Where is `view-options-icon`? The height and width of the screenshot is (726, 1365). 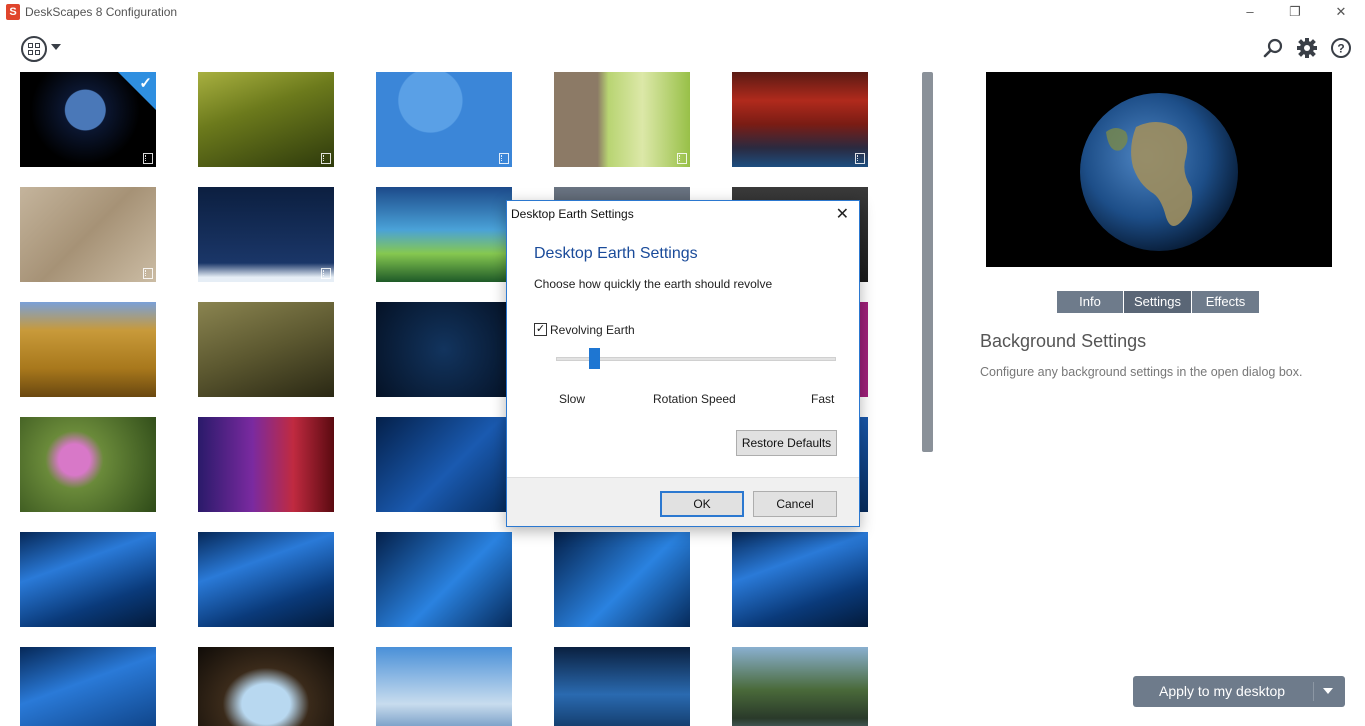 view-options-icon is located at coordinates (34, 49).